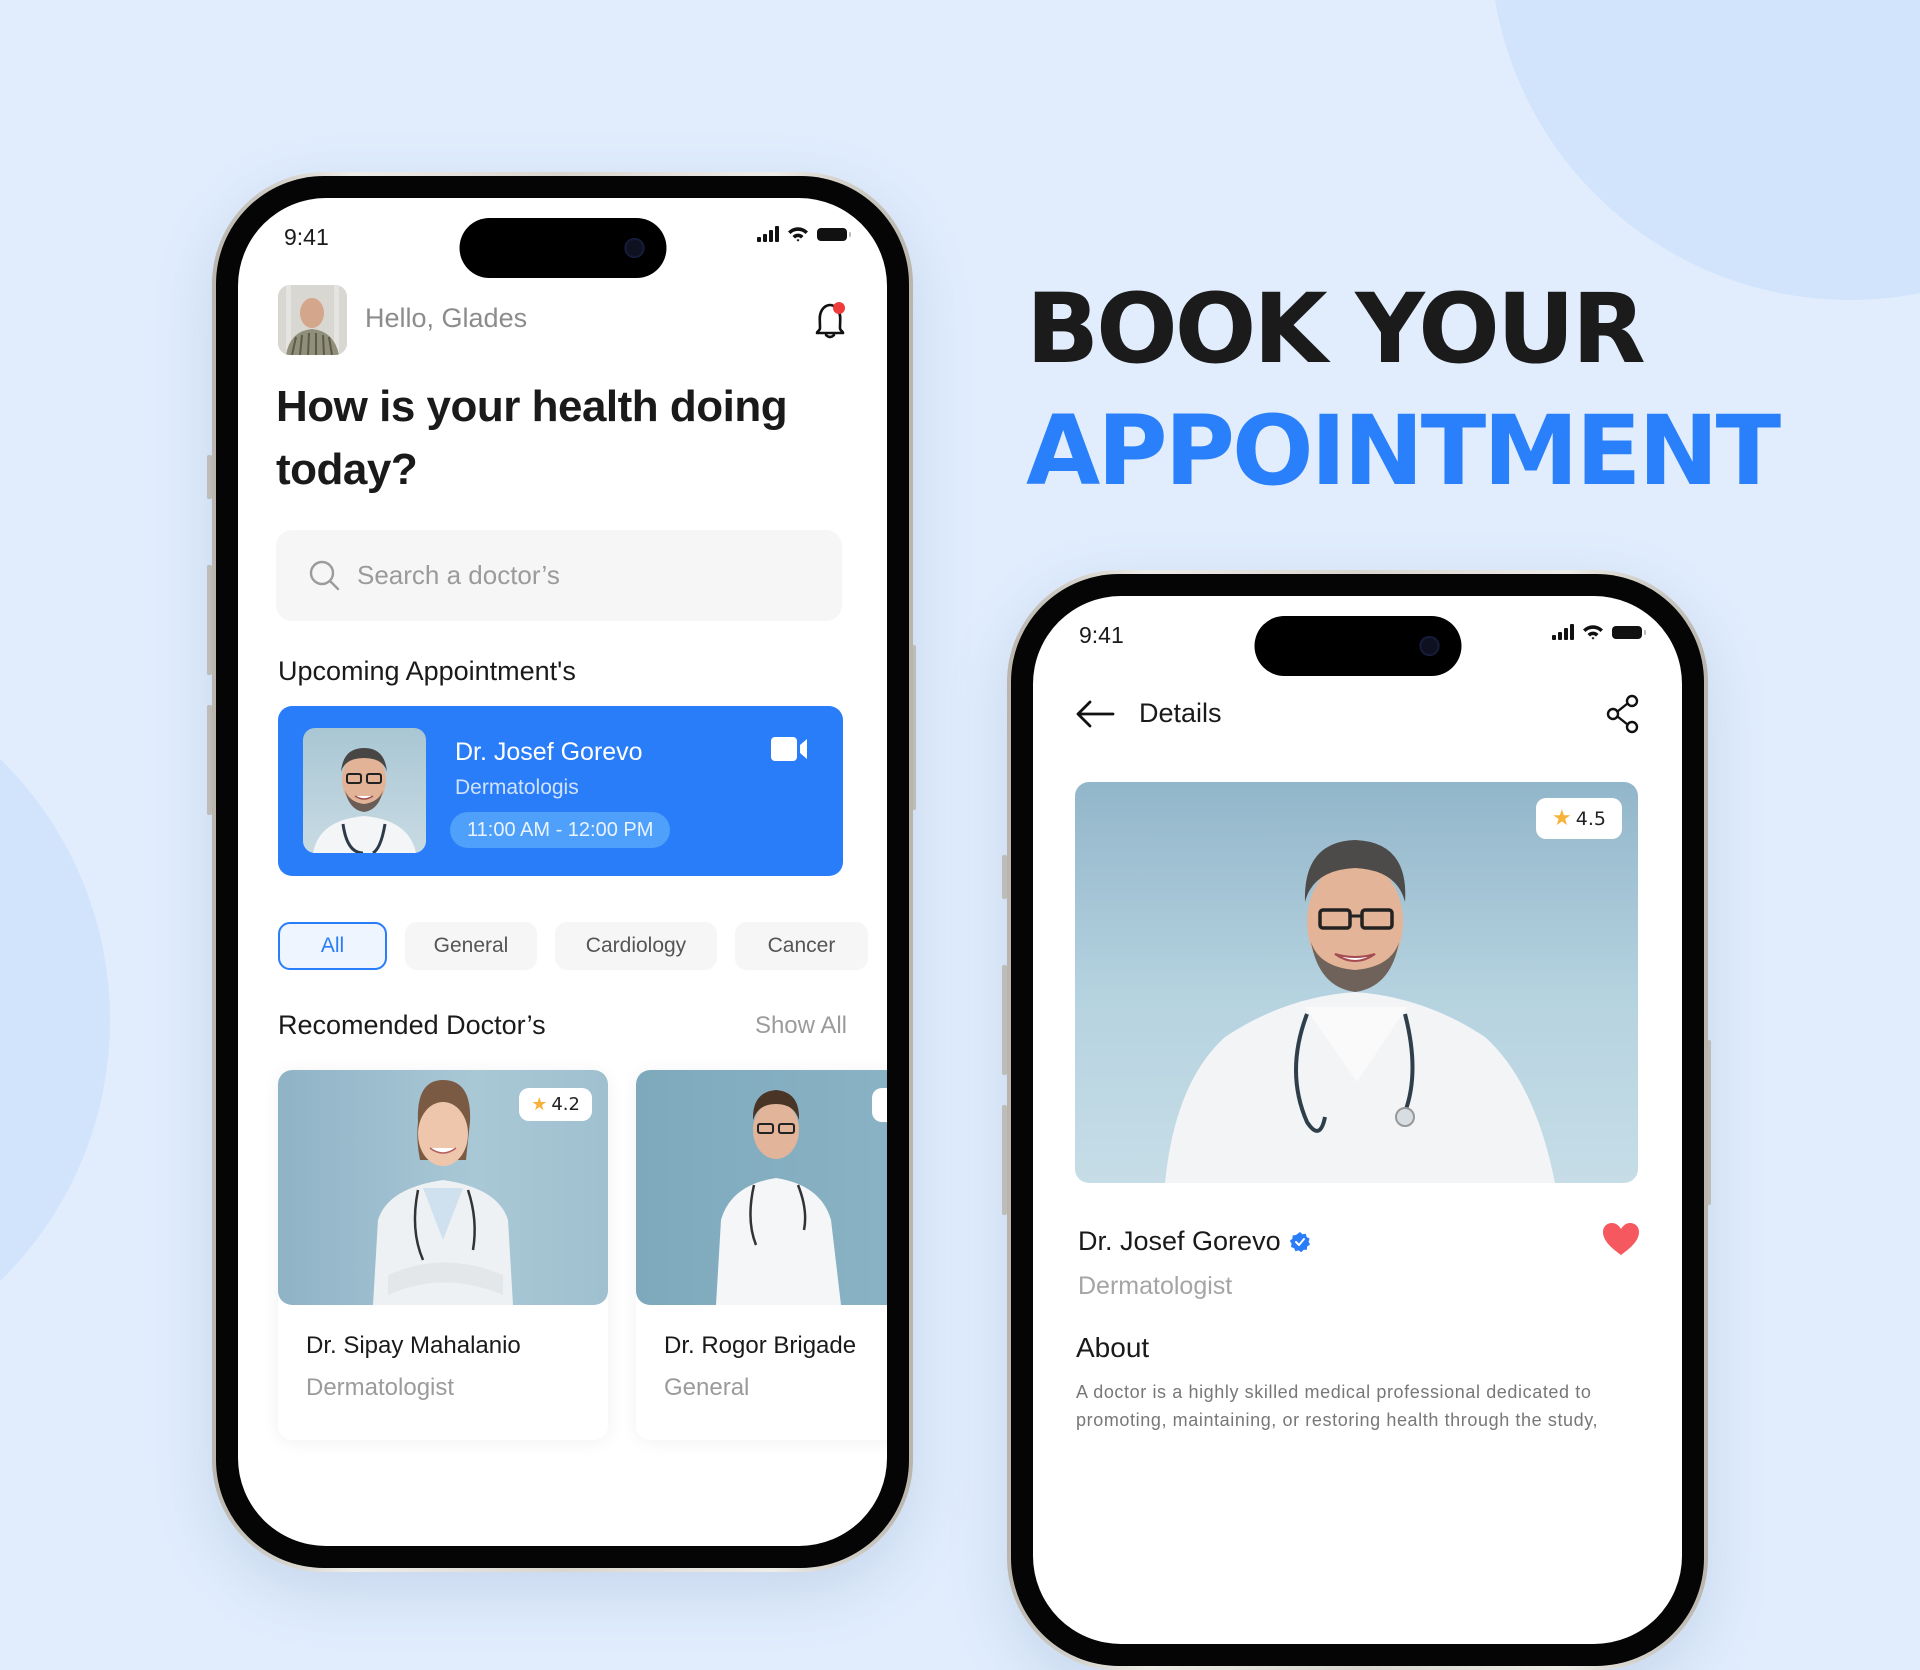  I want to click on search-input: Search a doctor’s, so click(559, 575).